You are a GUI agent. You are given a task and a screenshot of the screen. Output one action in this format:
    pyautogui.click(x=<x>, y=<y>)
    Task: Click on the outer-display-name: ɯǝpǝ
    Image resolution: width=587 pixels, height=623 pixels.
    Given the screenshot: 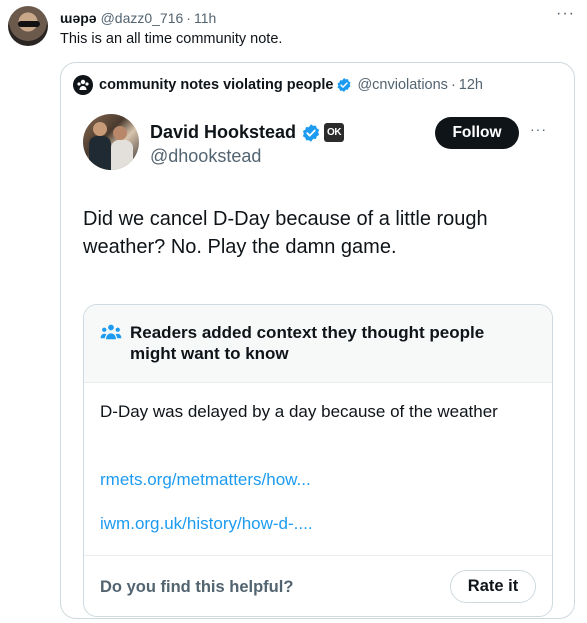 What is the action you would take?
    pyautogui.click(x=78, y=18)
    